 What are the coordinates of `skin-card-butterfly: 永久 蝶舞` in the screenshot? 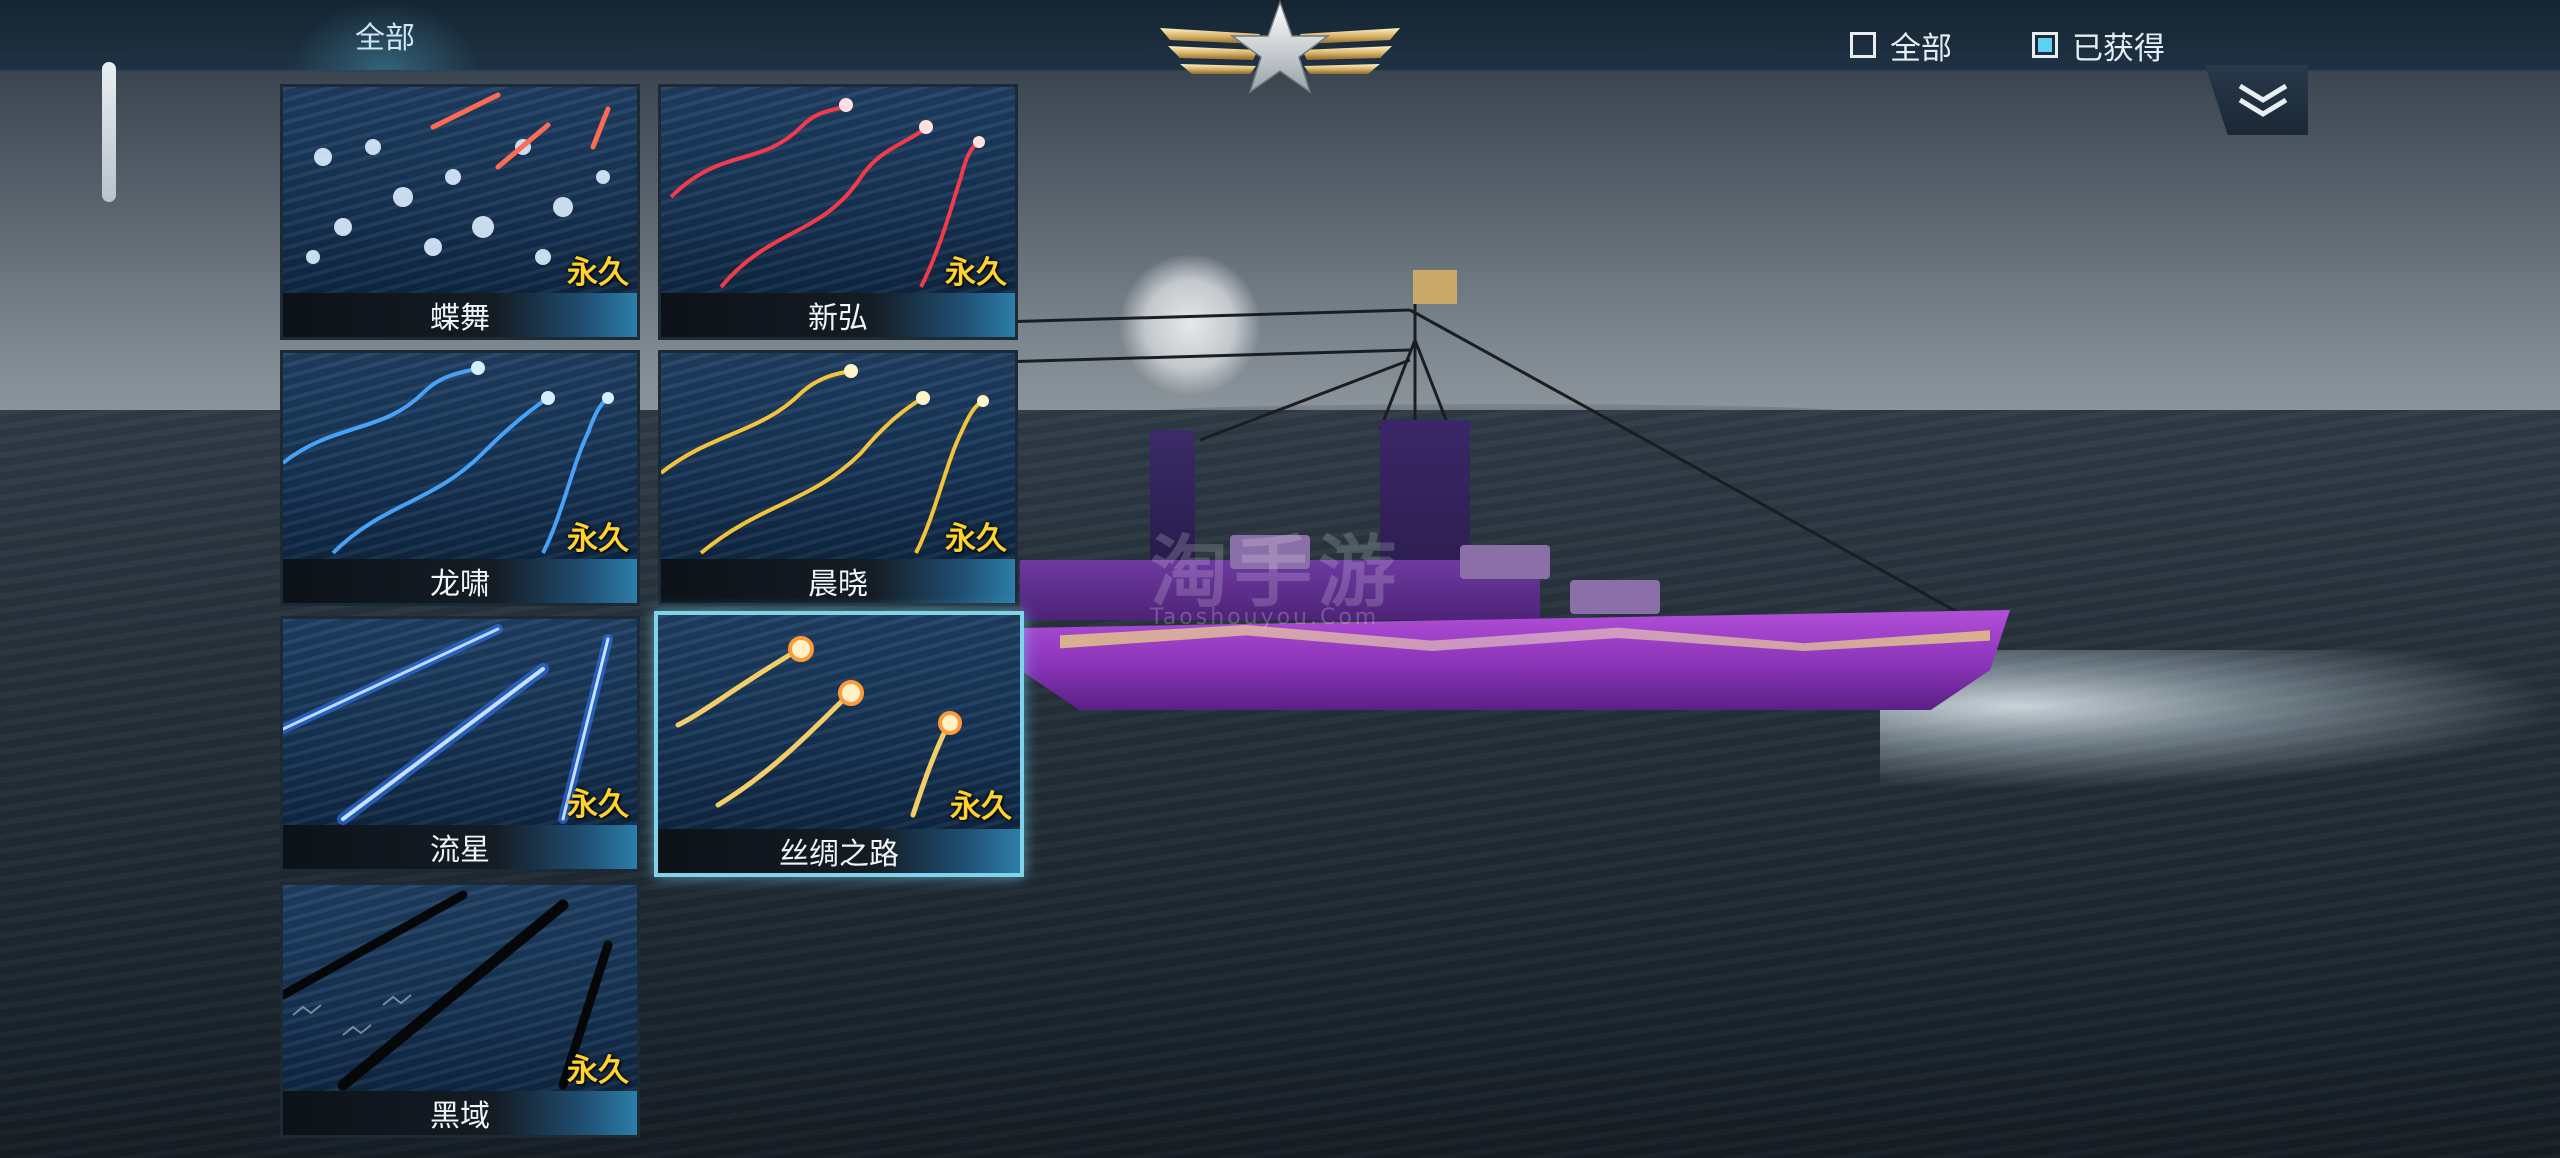 It's located at (460, 212).